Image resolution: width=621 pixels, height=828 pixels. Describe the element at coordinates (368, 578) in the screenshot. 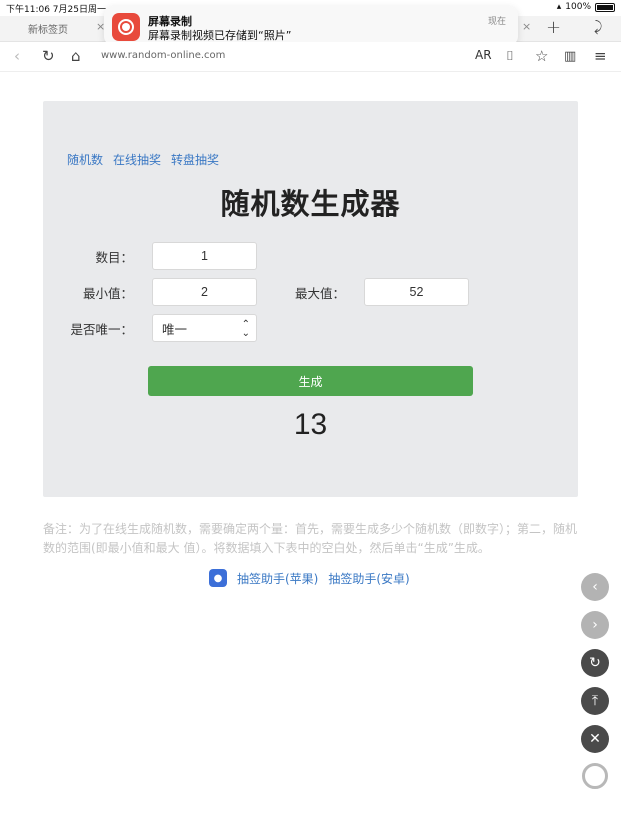

I see `helper-android-link: 抽签助手(安卓)` at that location.